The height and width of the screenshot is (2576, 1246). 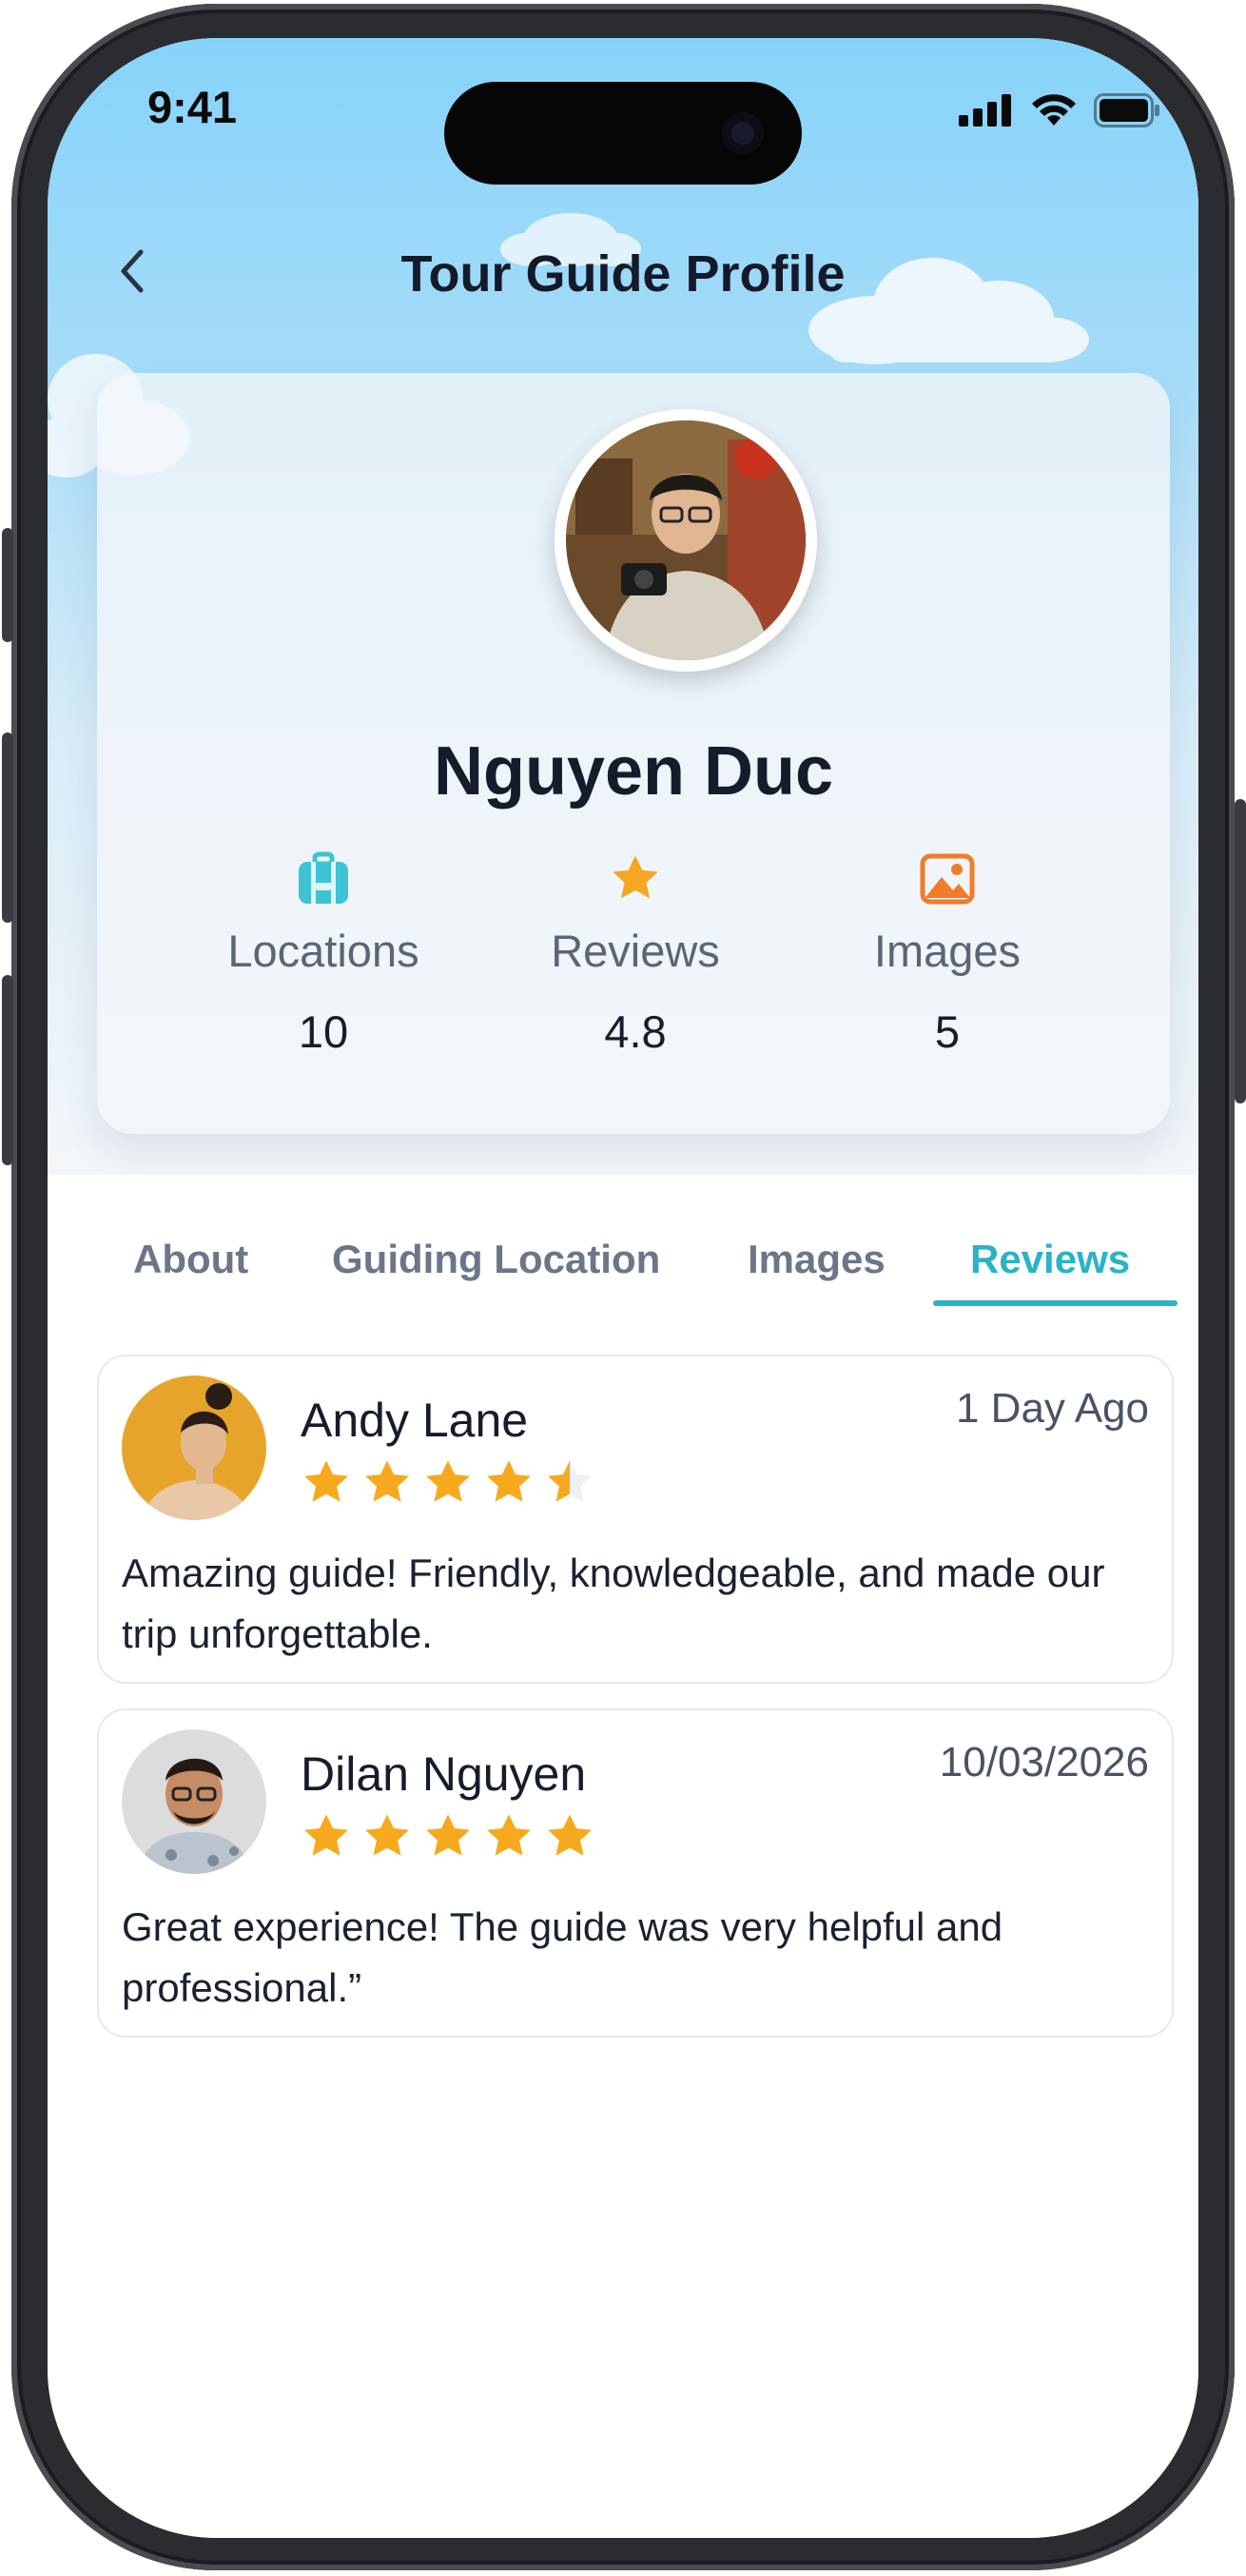 I want to click on side-button, so click(x=8, y=585).